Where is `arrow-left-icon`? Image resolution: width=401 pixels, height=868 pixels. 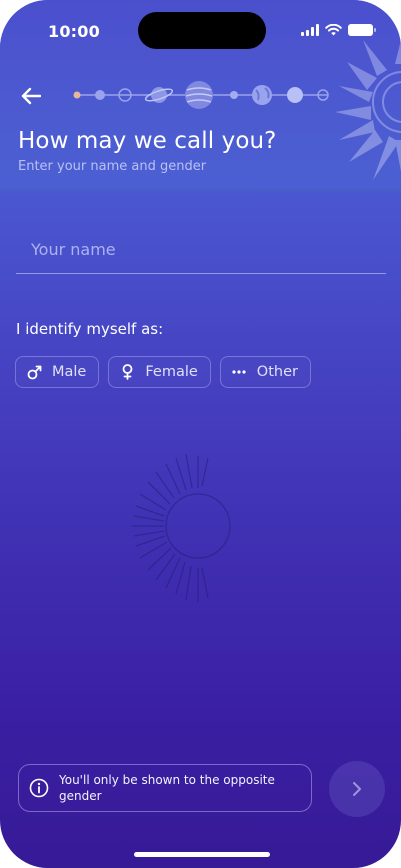
arrow-left-icon is located at coordinates (31, 96).